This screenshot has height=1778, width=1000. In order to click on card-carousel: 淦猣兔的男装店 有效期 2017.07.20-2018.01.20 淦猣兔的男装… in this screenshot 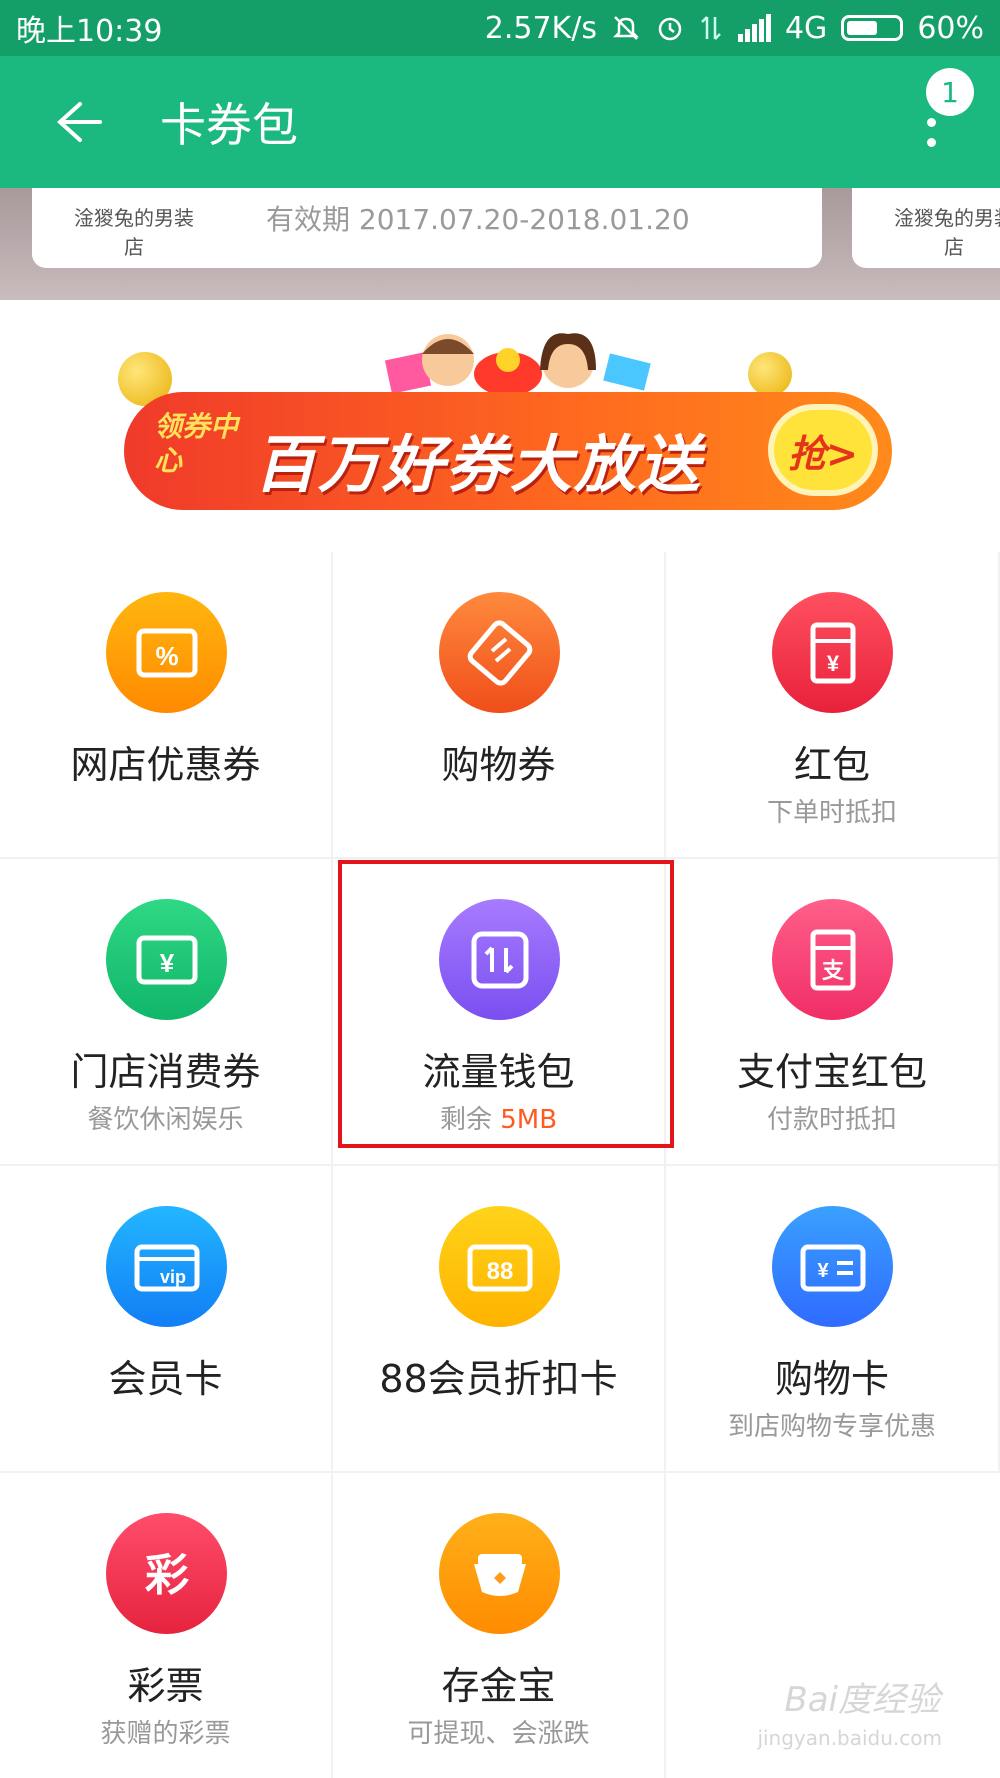, I will do `click(500, 244)`.